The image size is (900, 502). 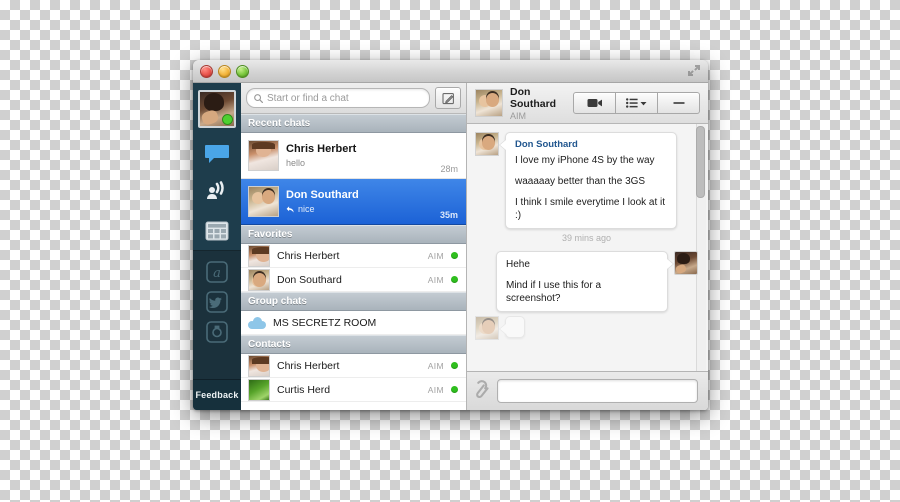 I want to click on video-camera-icon, so click(x=594, y=103).